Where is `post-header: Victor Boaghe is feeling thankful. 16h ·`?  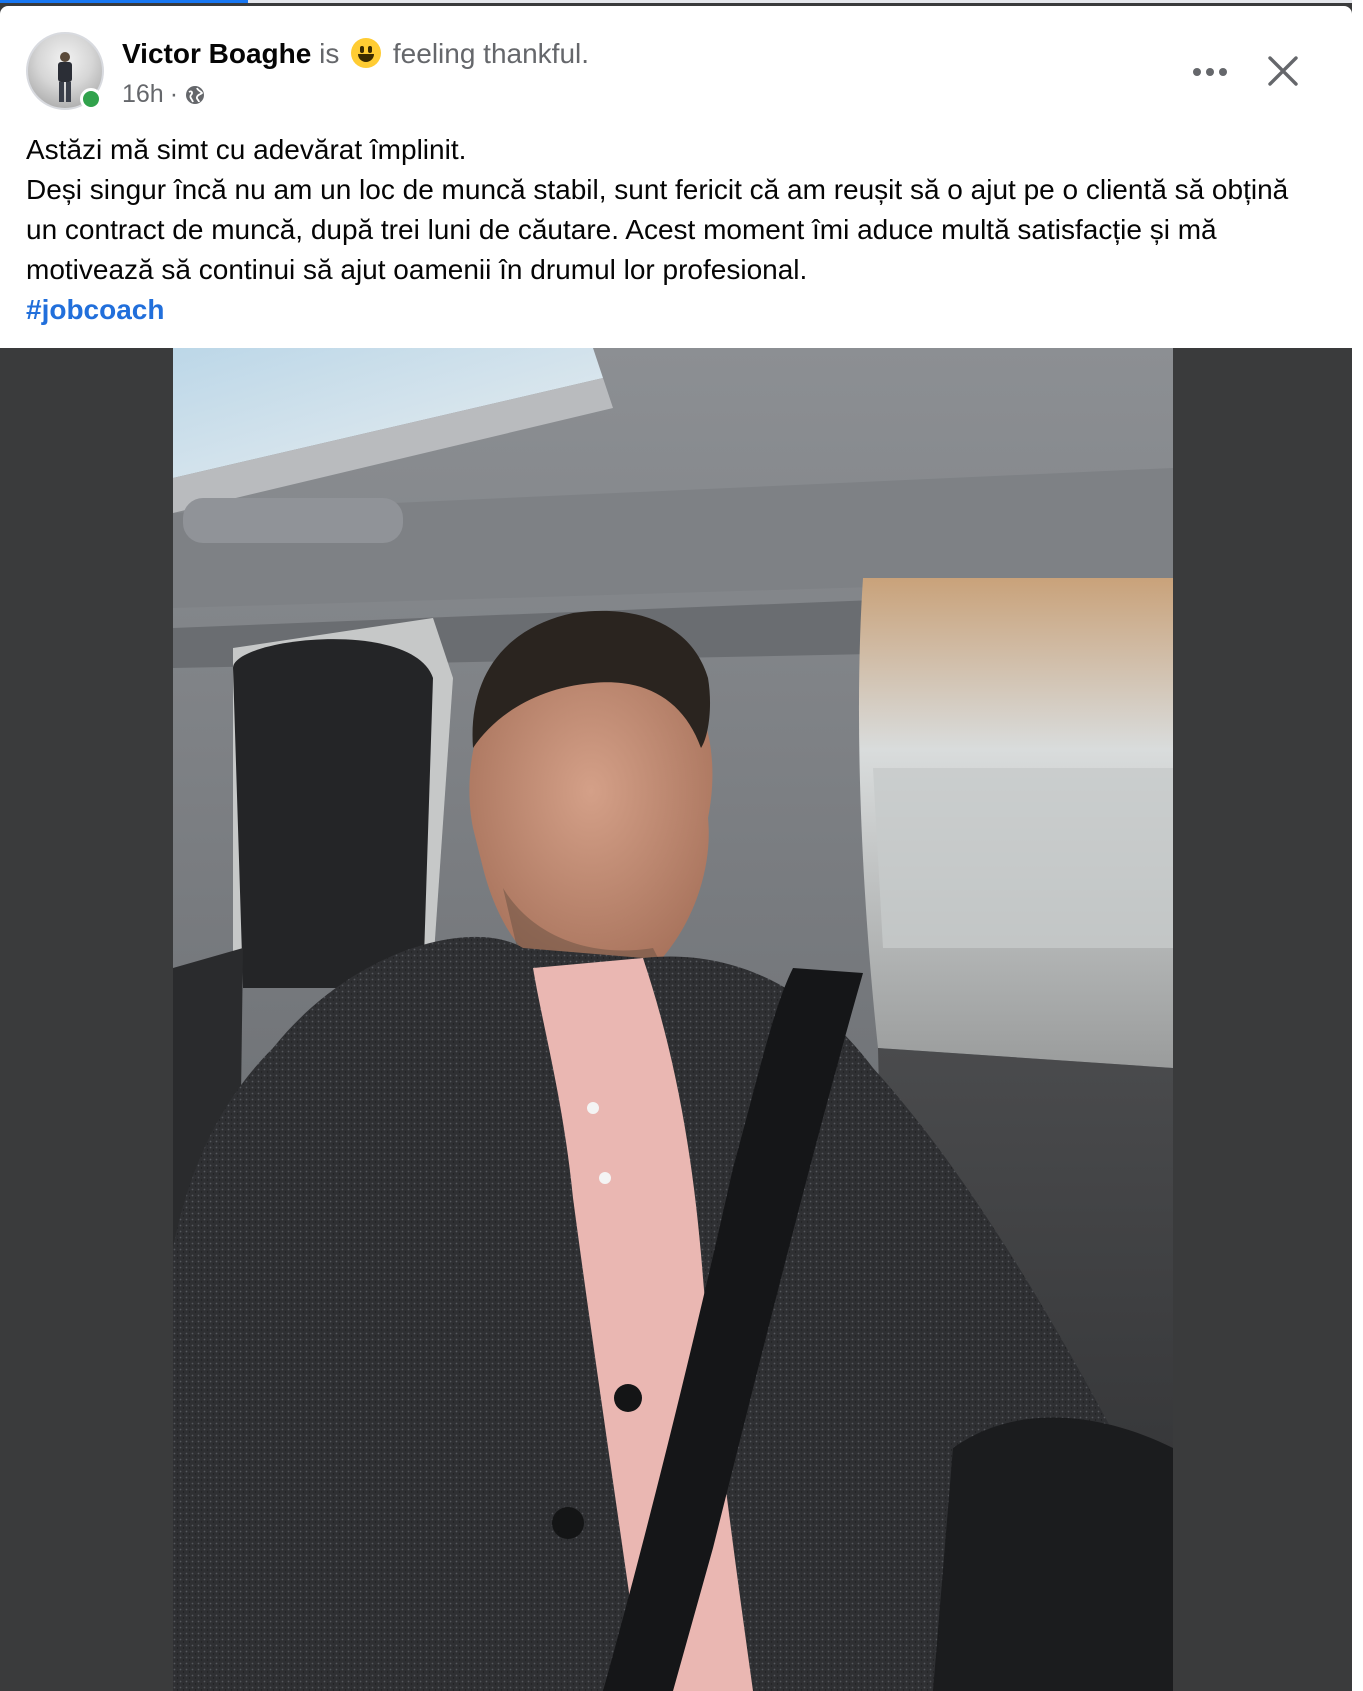 post-header: Victor Boaghe is feeling thankful. 16h · is located at coordinates (676, 61).